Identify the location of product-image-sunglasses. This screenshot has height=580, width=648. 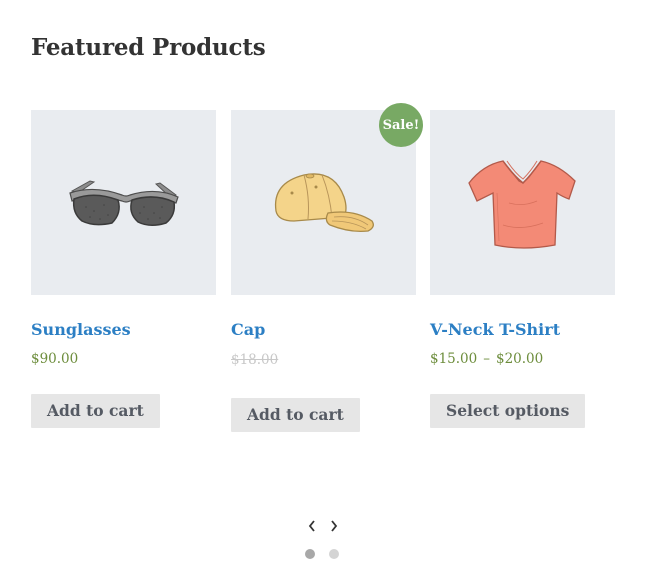
(123, 202).